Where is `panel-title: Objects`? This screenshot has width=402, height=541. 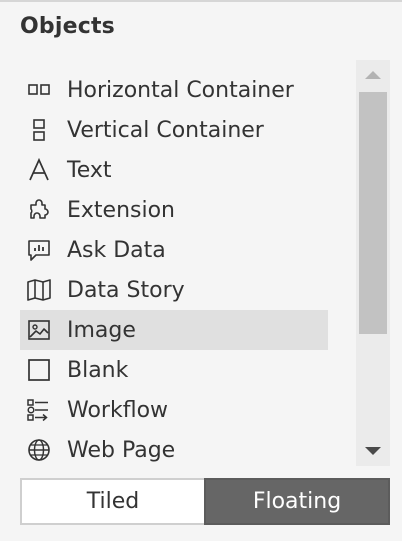 panel-title: Objects is located at coordinates (67, 26).